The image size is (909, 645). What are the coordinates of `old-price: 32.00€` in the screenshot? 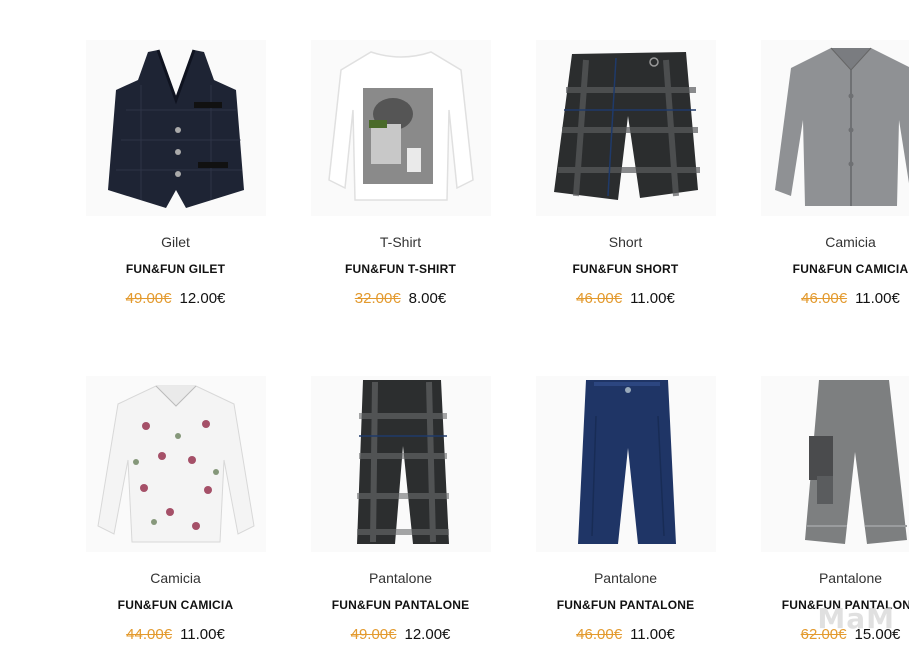 It's located at (378, 298).